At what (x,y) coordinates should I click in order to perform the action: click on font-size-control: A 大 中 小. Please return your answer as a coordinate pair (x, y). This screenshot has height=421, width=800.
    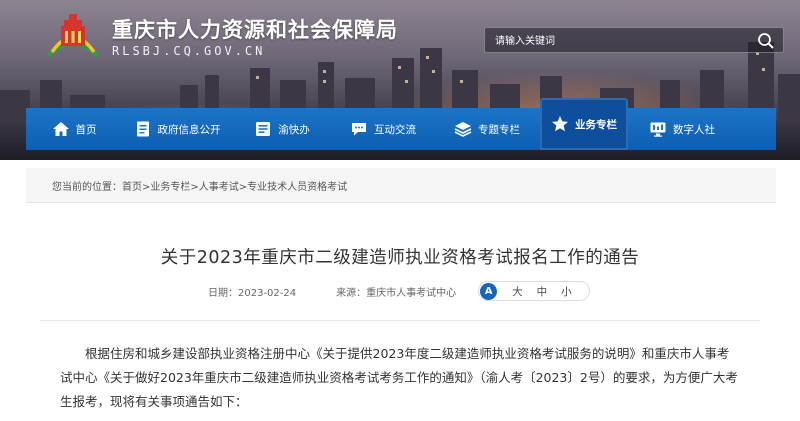
    Looking at the image, I should click on (534, 291).